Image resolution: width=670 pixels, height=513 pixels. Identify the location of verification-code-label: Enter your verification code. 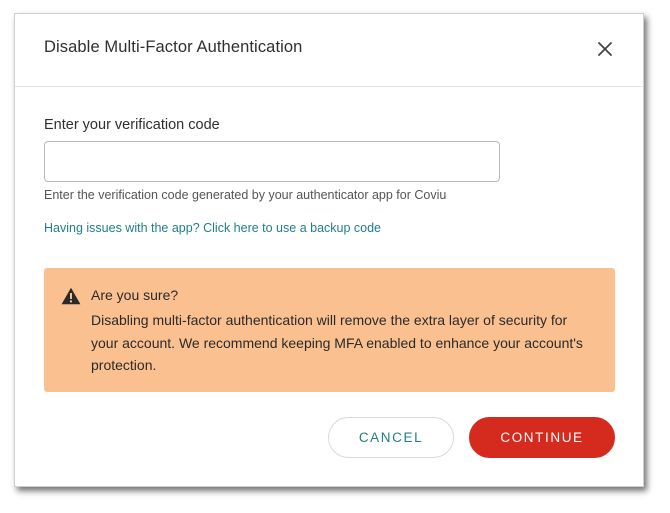
(132, 125).